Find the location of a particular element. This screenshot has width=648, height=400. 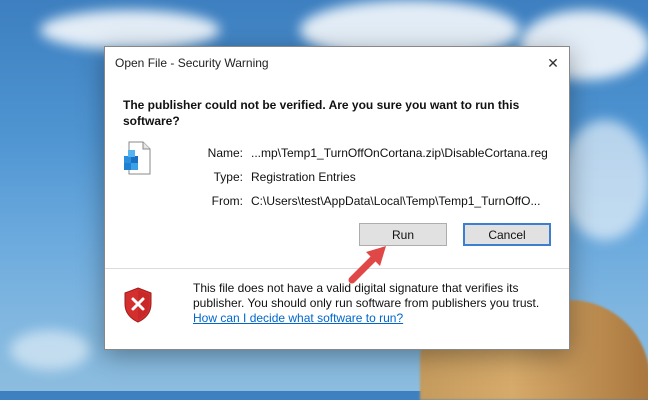

close-button: ✕ is located at coordinates (553, 63).